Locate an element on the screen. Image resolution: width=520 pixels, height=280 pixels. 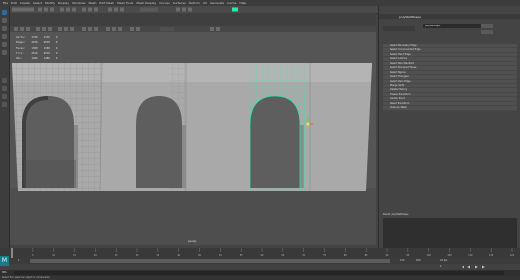
timeline-tick-label: 85 is located at coordinates (366, 255).